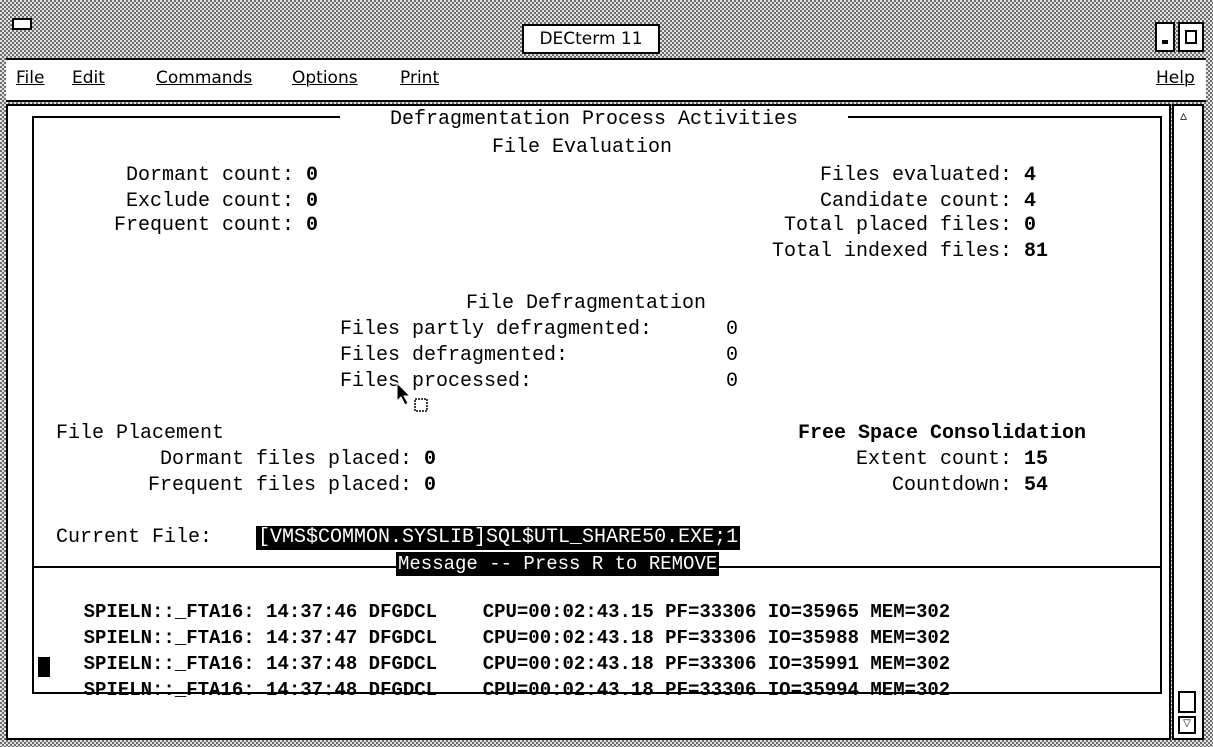  I want to click on files-evaluated-value: 4, so click(1030, 175).